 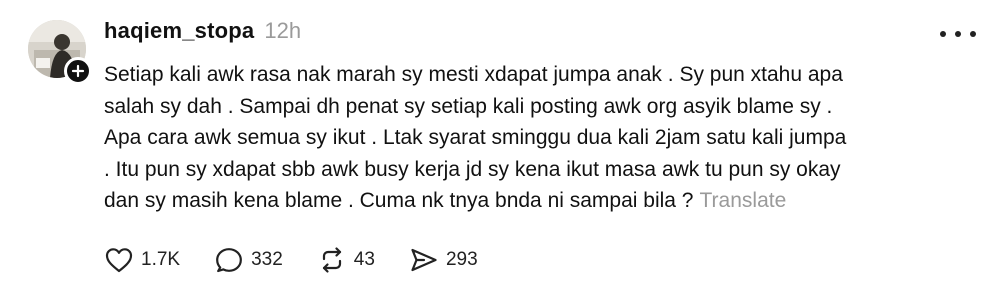 I want to click on share-button: 293, so click(x=443, y=260).